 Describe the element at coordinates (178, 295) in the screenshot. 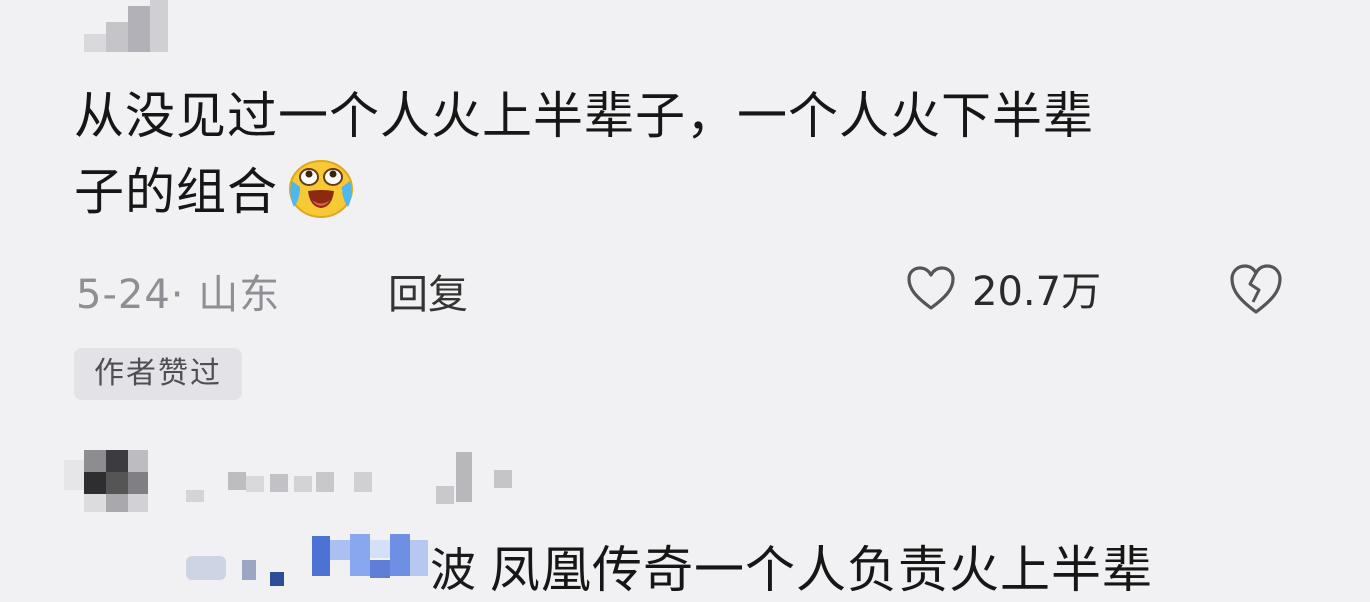

I see `comment-date-location: 5-24· 山东` at that location.